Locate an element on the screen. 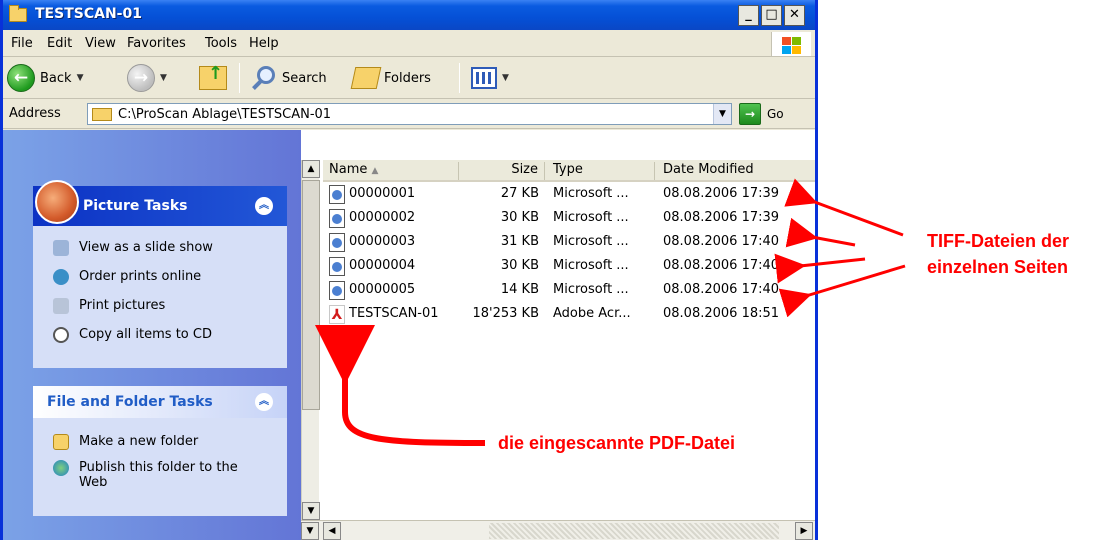 Image resolution: width=1114 pixels, height=540 pixels. annotation-pdf: die eingescannte PDF-Datei is located at coordinates (617, 443).